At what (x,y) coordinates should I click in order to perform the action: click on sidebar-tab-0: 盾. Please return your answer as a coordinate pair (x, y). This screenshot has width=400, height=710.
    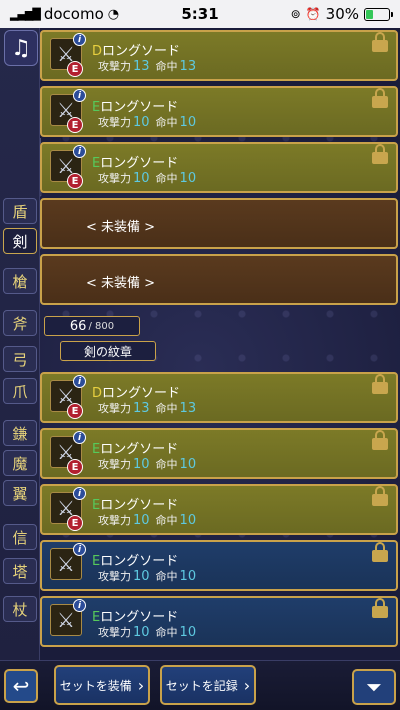
    Looking at the image, I should click on (20, 211).